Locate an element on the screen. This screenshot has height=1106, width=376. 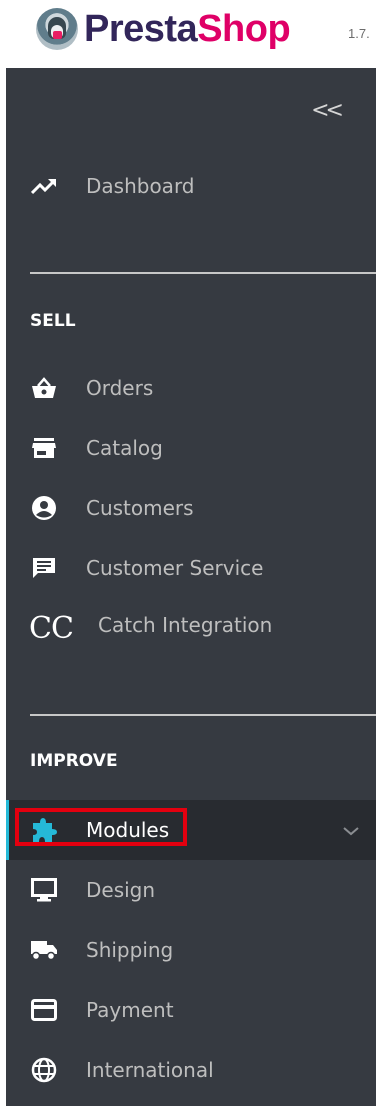
desktop-icon is located at coordinates (44, 890).